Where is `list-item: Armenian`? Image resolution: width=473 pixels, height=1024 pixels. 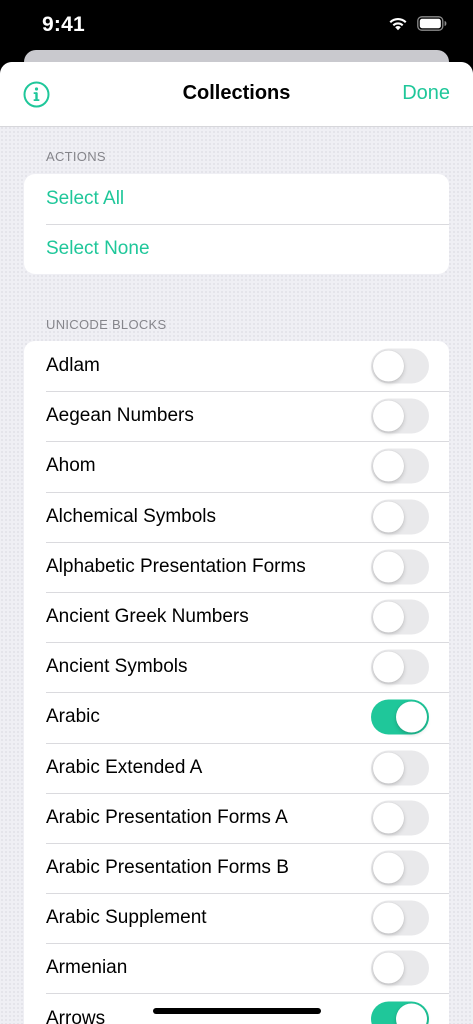
list-item: Armenian is located at coordinates (236, 968).